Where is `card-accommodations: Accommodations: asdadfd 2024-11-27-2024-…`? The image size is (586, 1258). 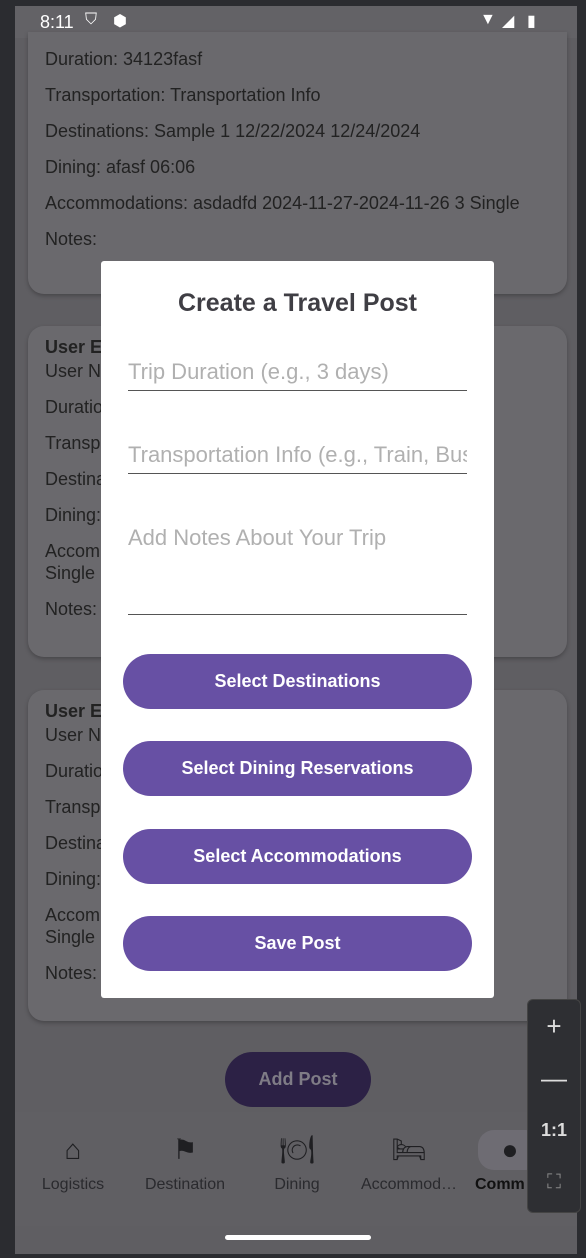
card-accommodations: Accommodations: asdadfd 2024-11-27-2024-… is located at coordinates (282, 203).